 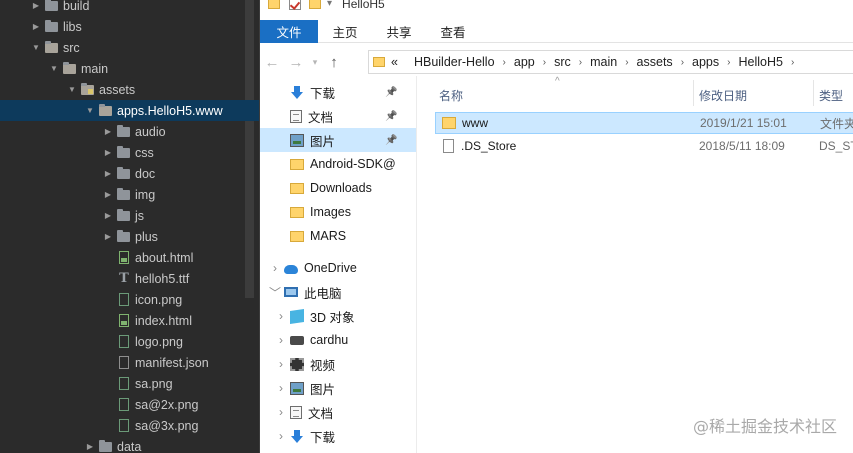 I want to click on column-modified: 修改日期, so click(x=723, y=95).